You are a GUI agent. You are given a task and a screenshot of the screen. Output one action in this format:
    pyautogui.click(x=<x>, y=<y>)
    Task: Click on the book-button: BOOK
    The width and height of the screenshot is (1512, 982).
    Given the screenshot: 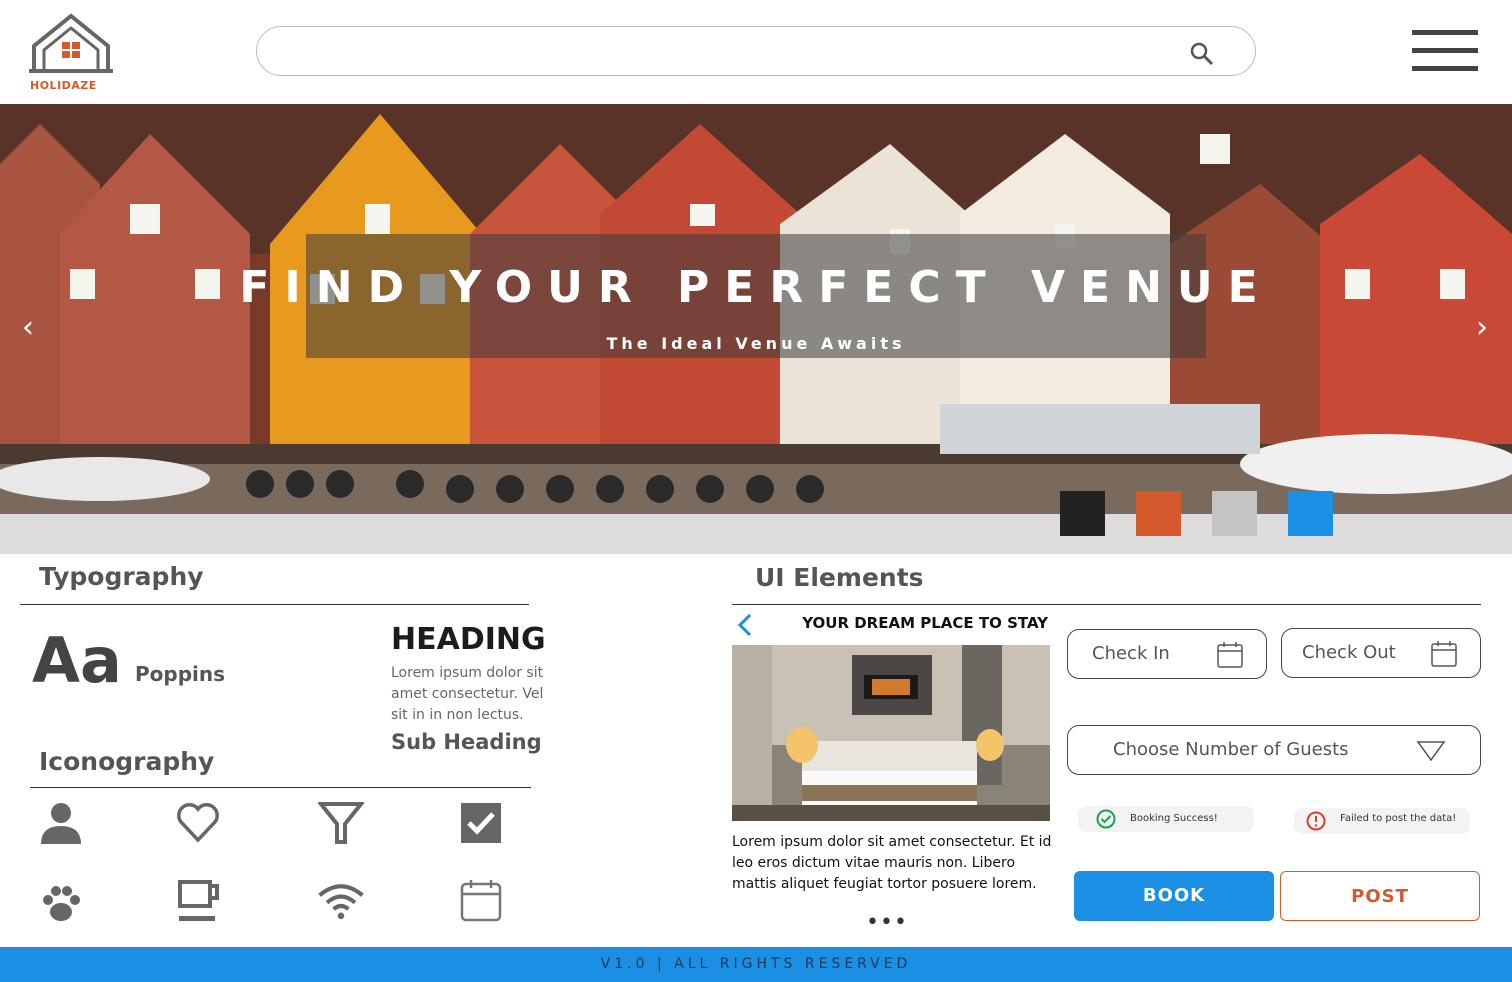 What is the action you would take?
    pyautogui.click(x=1174, y=896)
    